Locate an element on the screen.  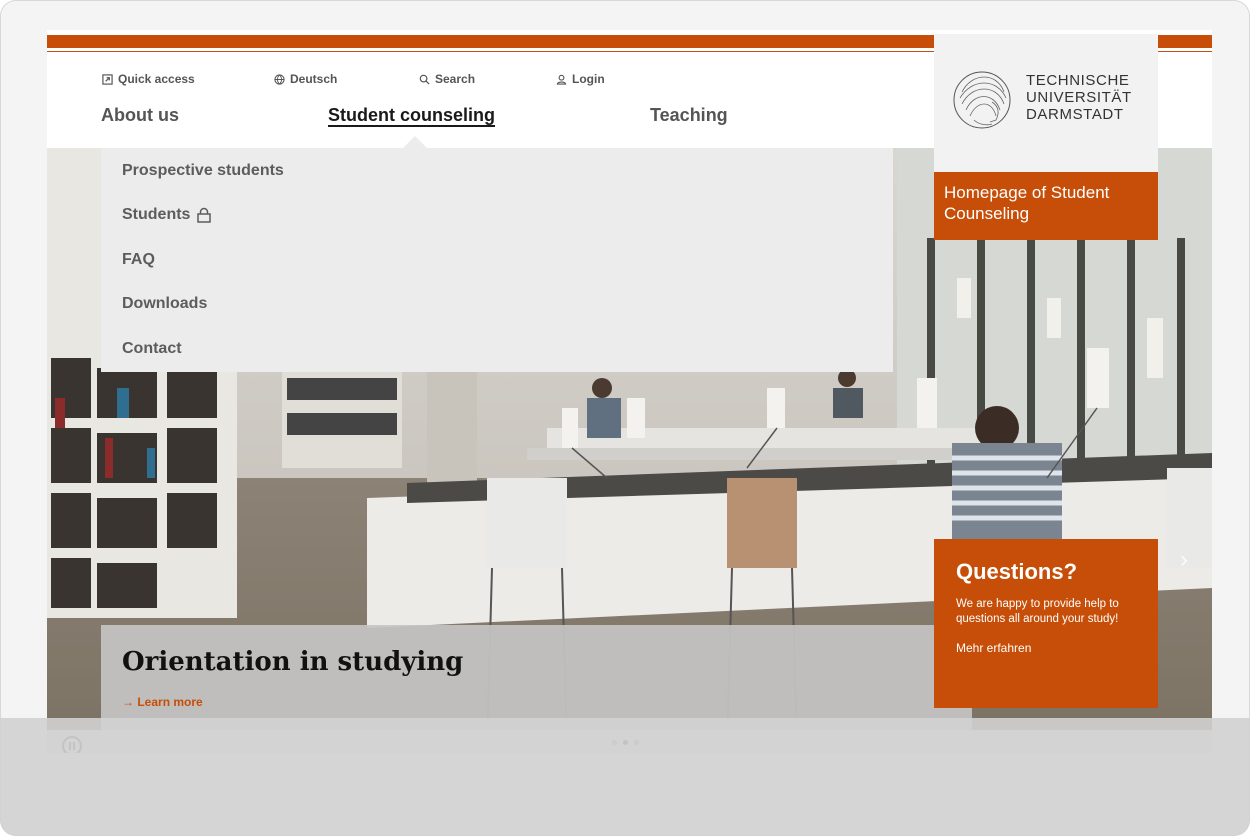
logo-line-2: UNIVERSITÄT is located at coordinates (1079, 97).